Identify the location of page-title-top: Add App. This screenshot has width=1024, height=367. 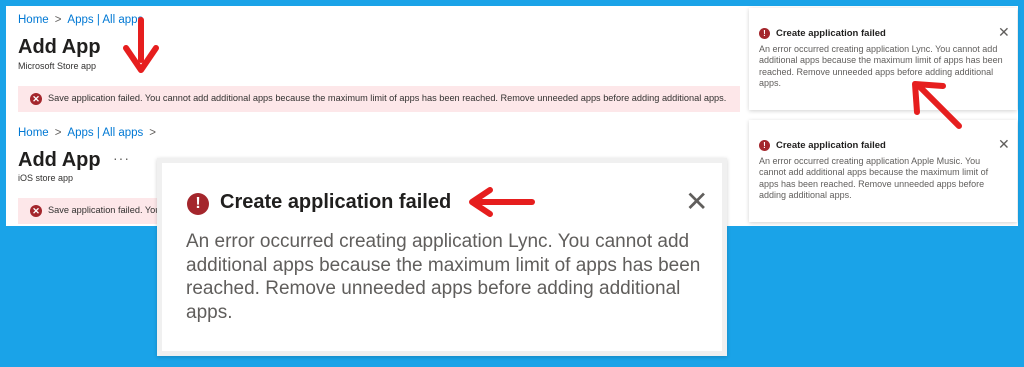
(59, 47).